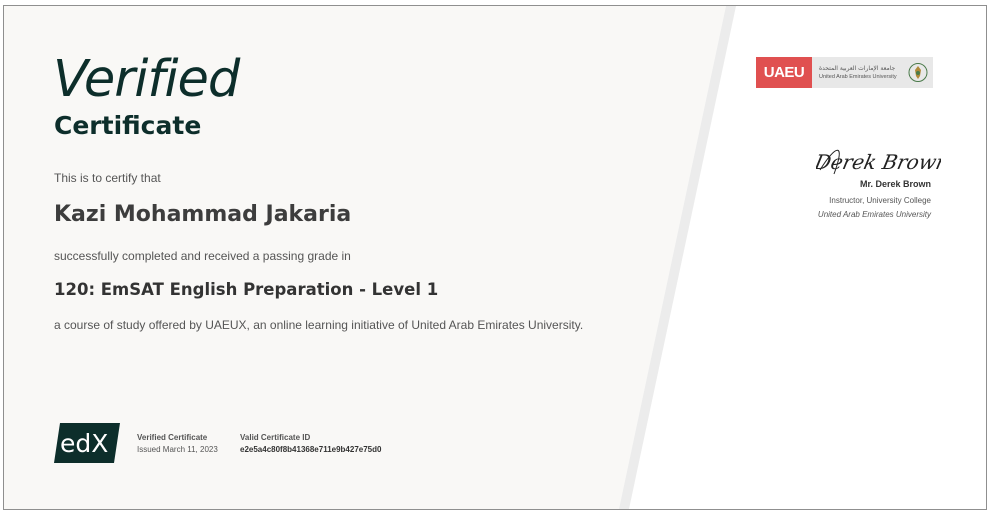  Describe the element at coordinates (895, 184) in the screenshot. I see `signatory-name: Mr. Derek Brown` at that location.